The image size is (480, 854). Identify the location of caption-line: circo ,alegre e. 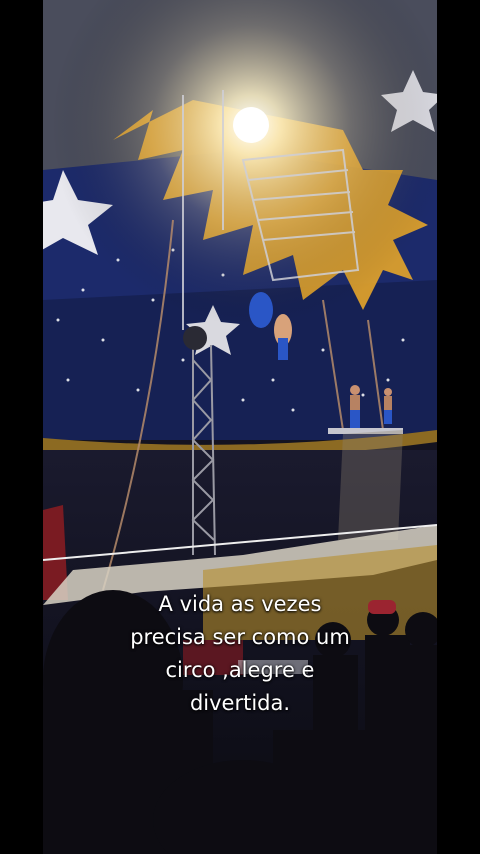
(240, 670).